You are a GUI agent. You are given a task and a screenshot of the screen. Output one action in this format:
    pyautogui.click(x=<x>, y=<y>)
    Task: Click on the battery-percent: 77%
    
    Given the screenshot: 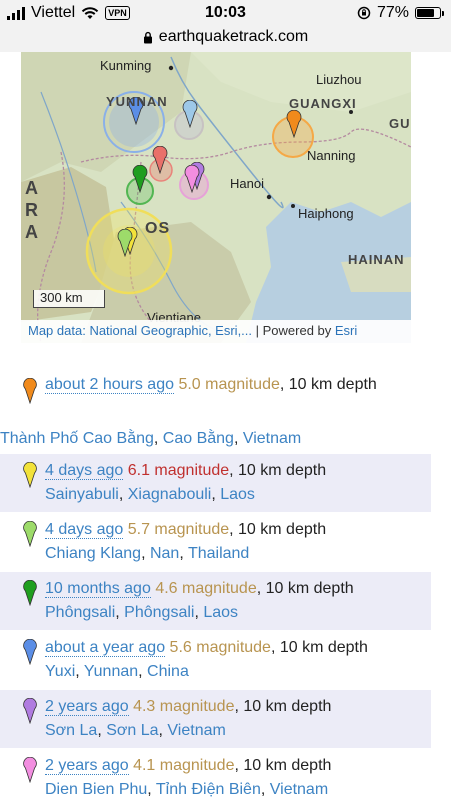 What is the action you would take?
    pyautogui.click(x=392, y=12)
    